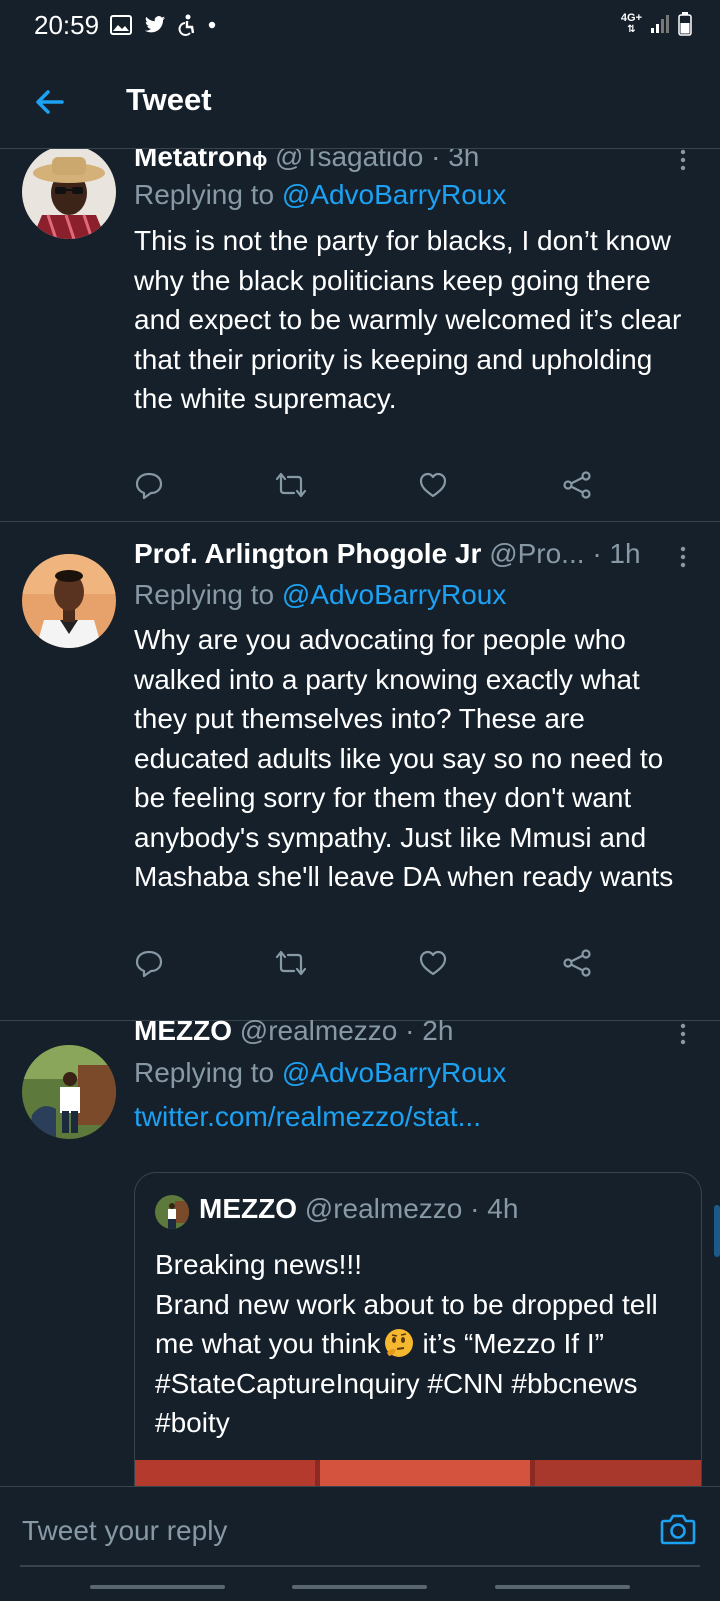  Describe the element at coordinates (360, 26) in the screenshot. I see `status-bar: 20:59 4G+ ⇅` at that location.